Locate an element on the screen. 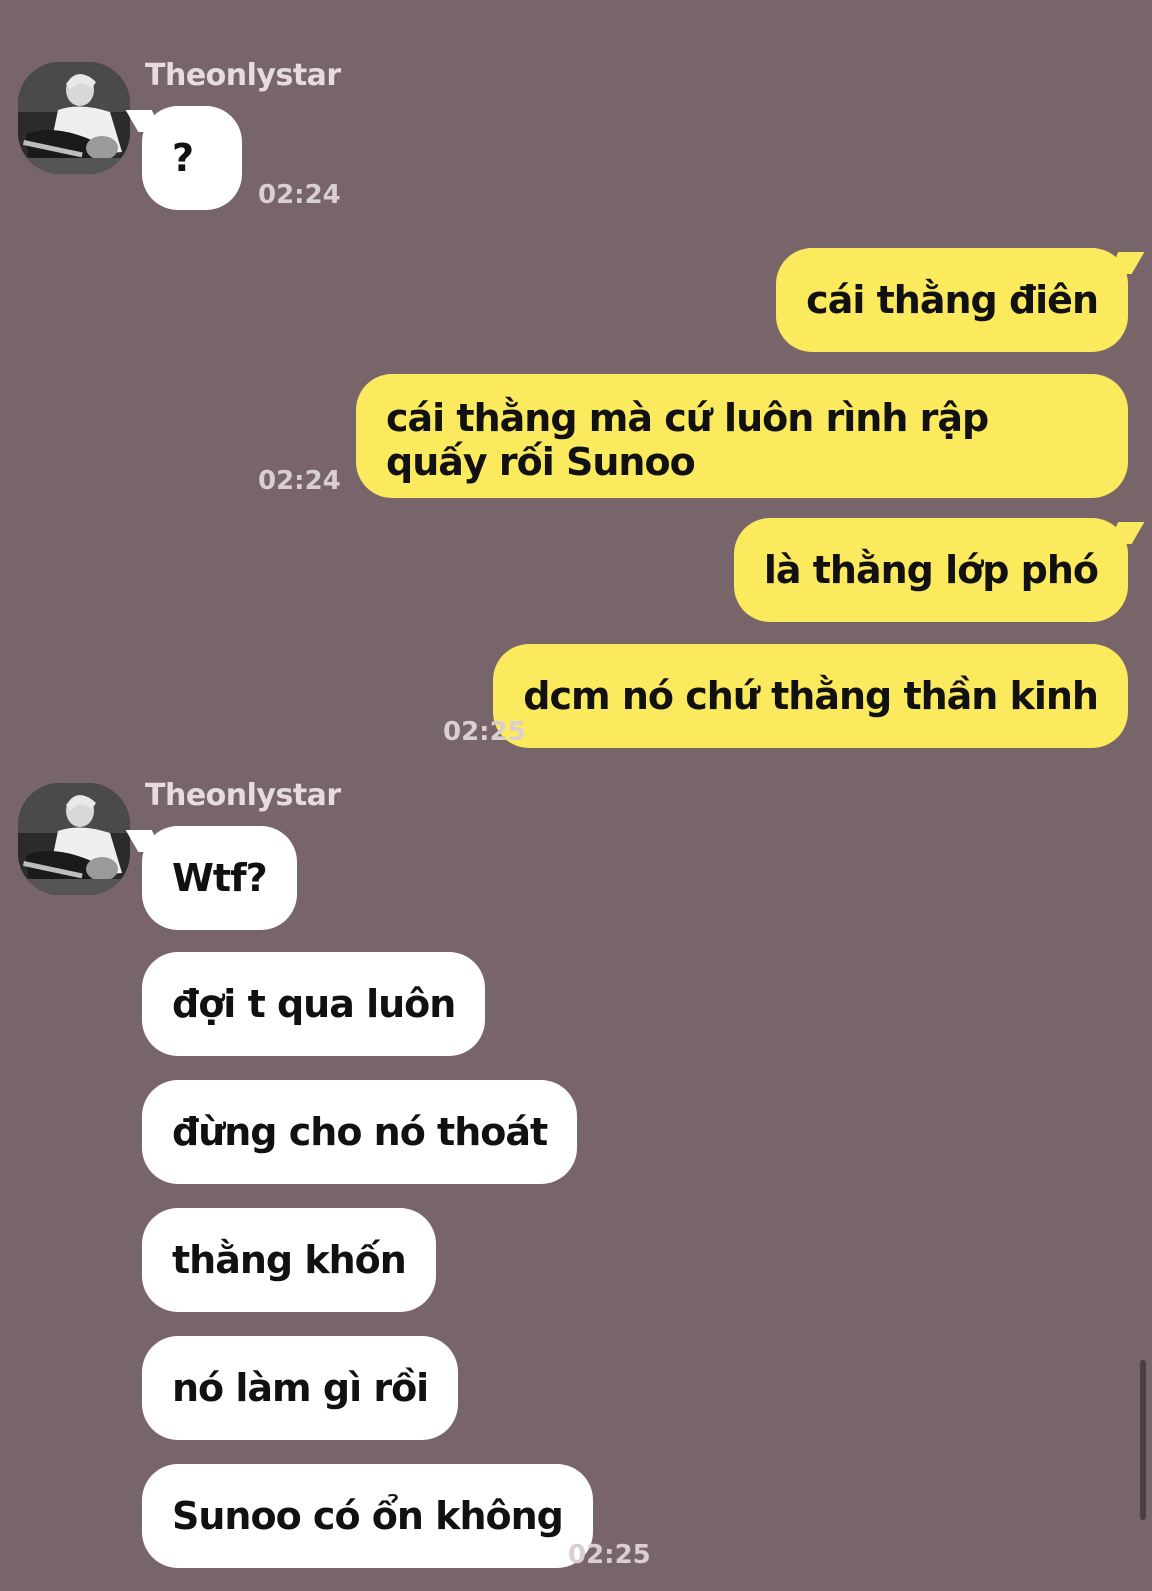 This screenshot has width=1152, height=1591. message-bubble-incoming: ? is located at coordinates (192, 158).